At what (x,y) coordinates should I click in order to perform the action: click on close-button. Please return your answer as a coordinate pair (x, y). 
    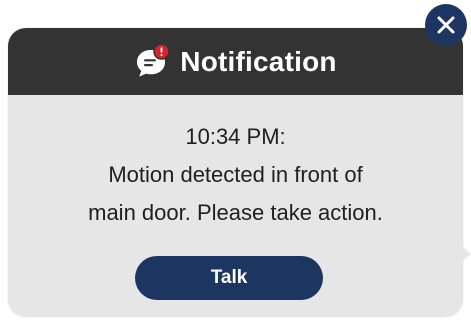
    Looking at the image, I should click on (446, 25).